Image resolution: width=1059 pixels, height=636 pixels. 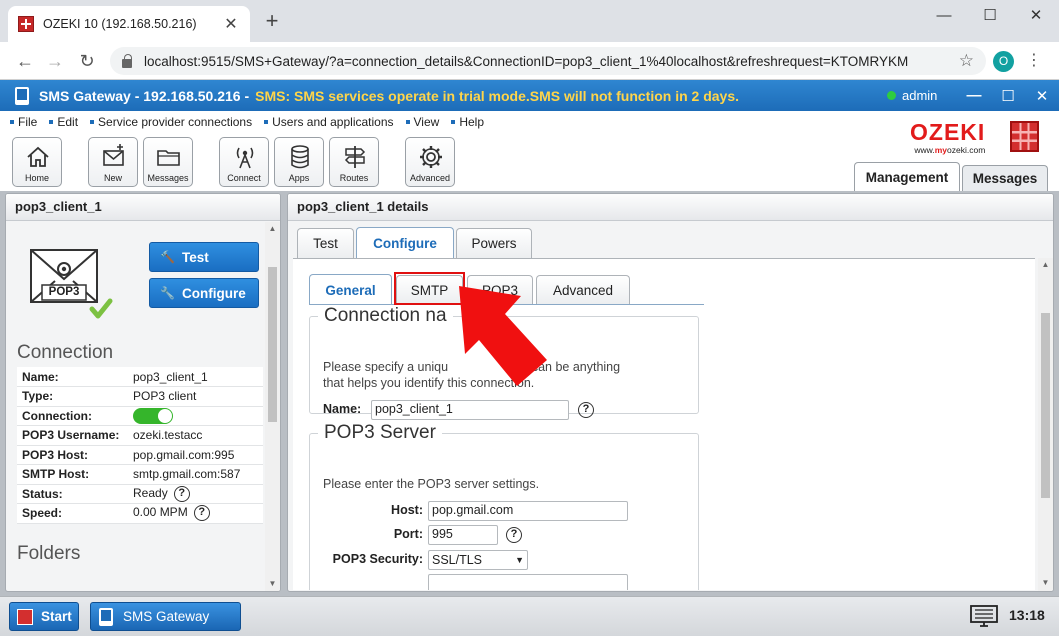 I want to click on table-row: SMTP Host: smtp.gmail.com:587, so click(x=140, y=474).